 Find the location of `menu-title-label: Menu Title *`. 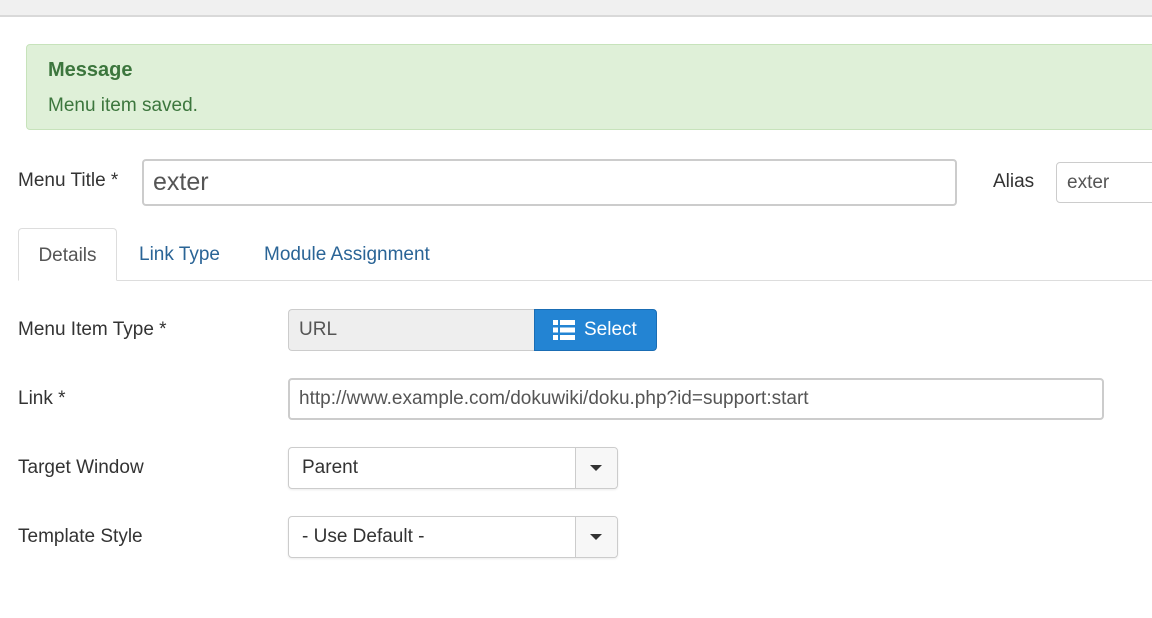

menu-title-label: Menu Title * is located at coordinates (68, 180).